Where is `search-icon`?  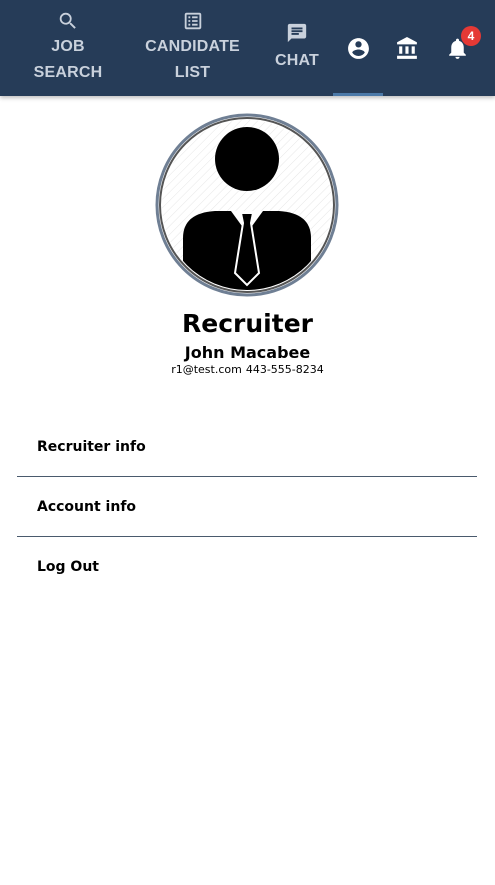
search-icon is located at coordinates (67, 20).